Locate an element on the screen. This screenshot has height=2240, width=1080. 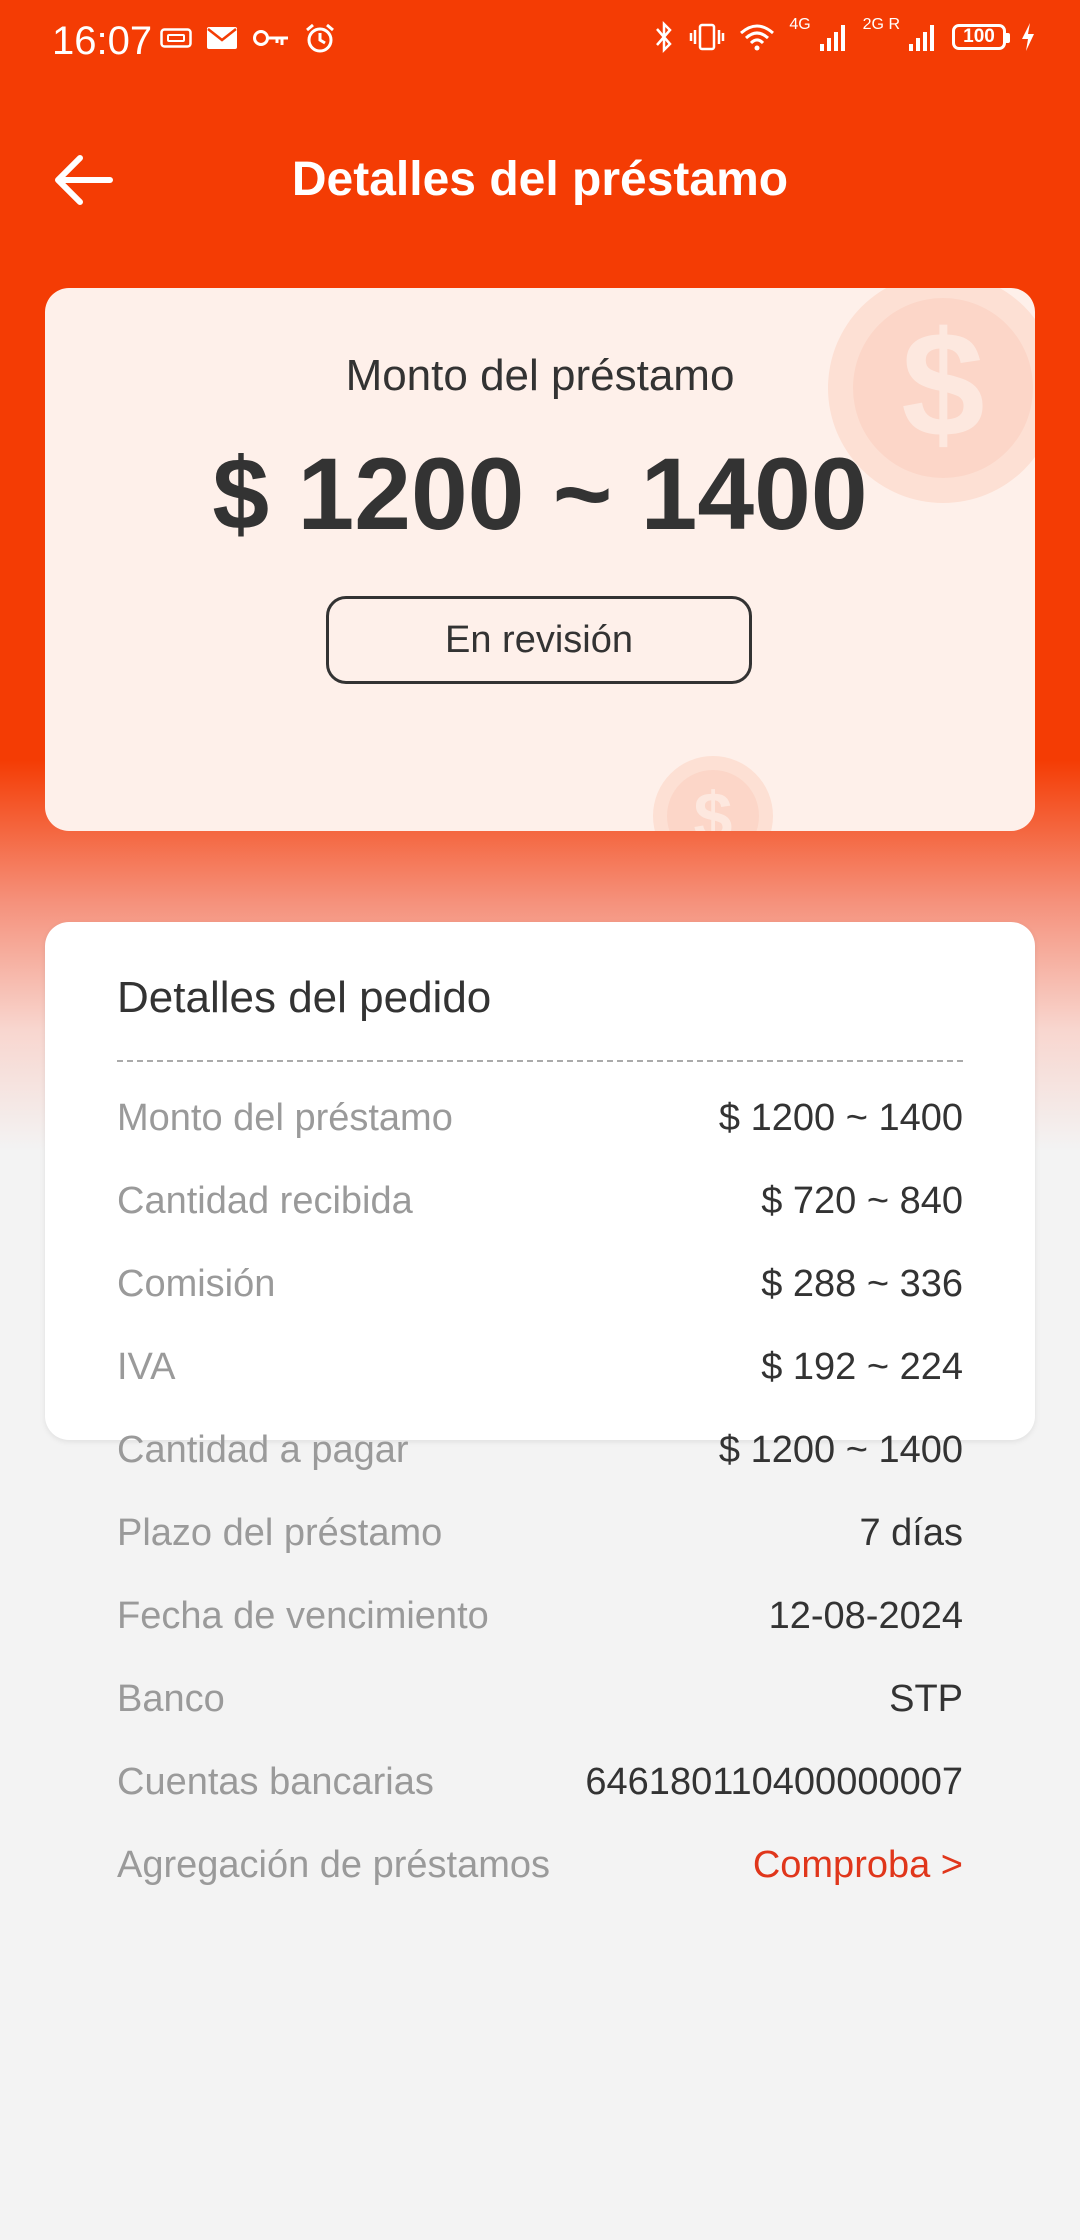
detail-value: $ 192 ~ 224 is located at coordinates (862, 1367).